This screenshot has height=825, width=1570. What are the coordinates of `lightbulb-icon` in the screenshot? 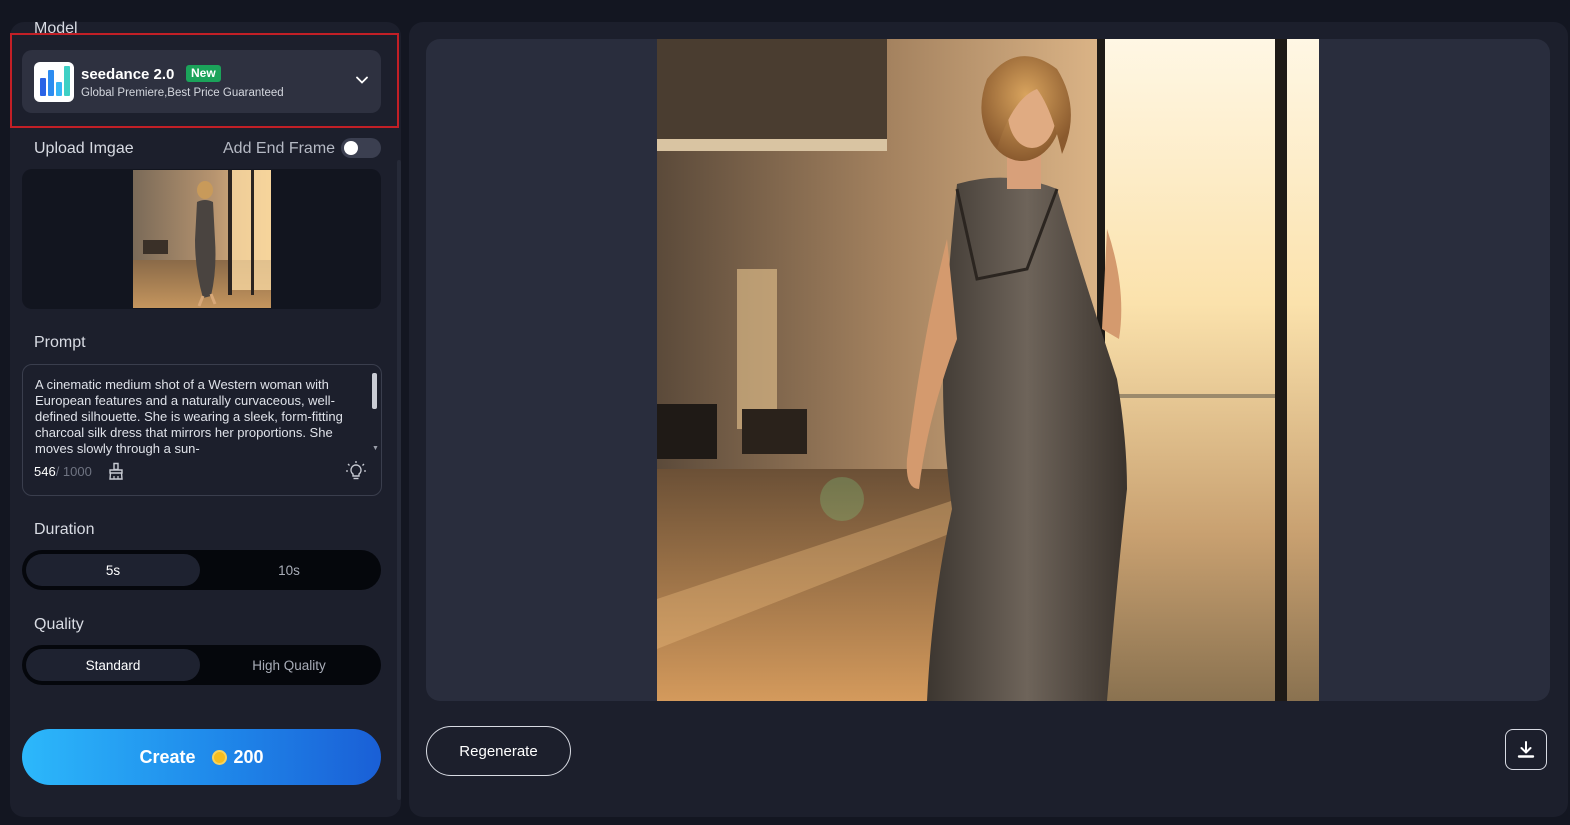 It's located at (356, 471).